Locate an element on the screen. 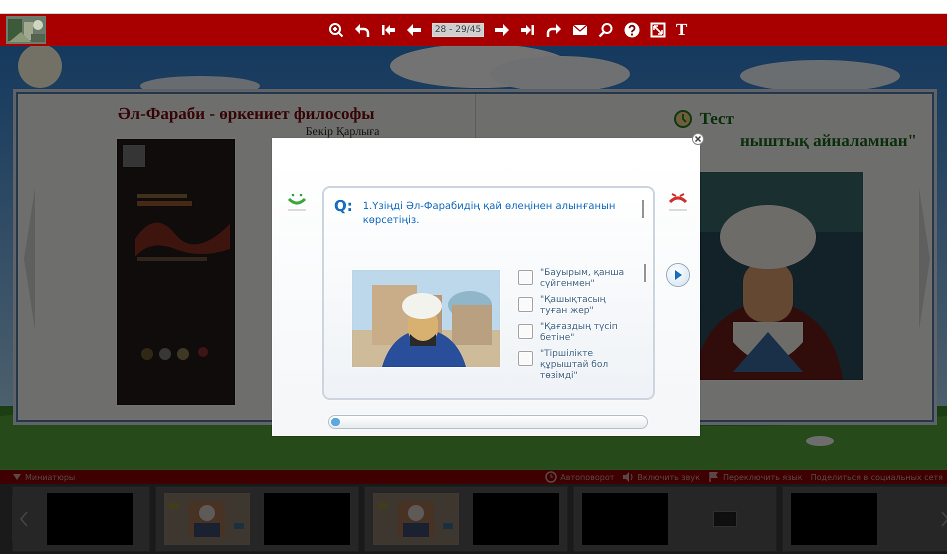 The image size is (947, 554). next-question-button is located at coordinates (677, 275).